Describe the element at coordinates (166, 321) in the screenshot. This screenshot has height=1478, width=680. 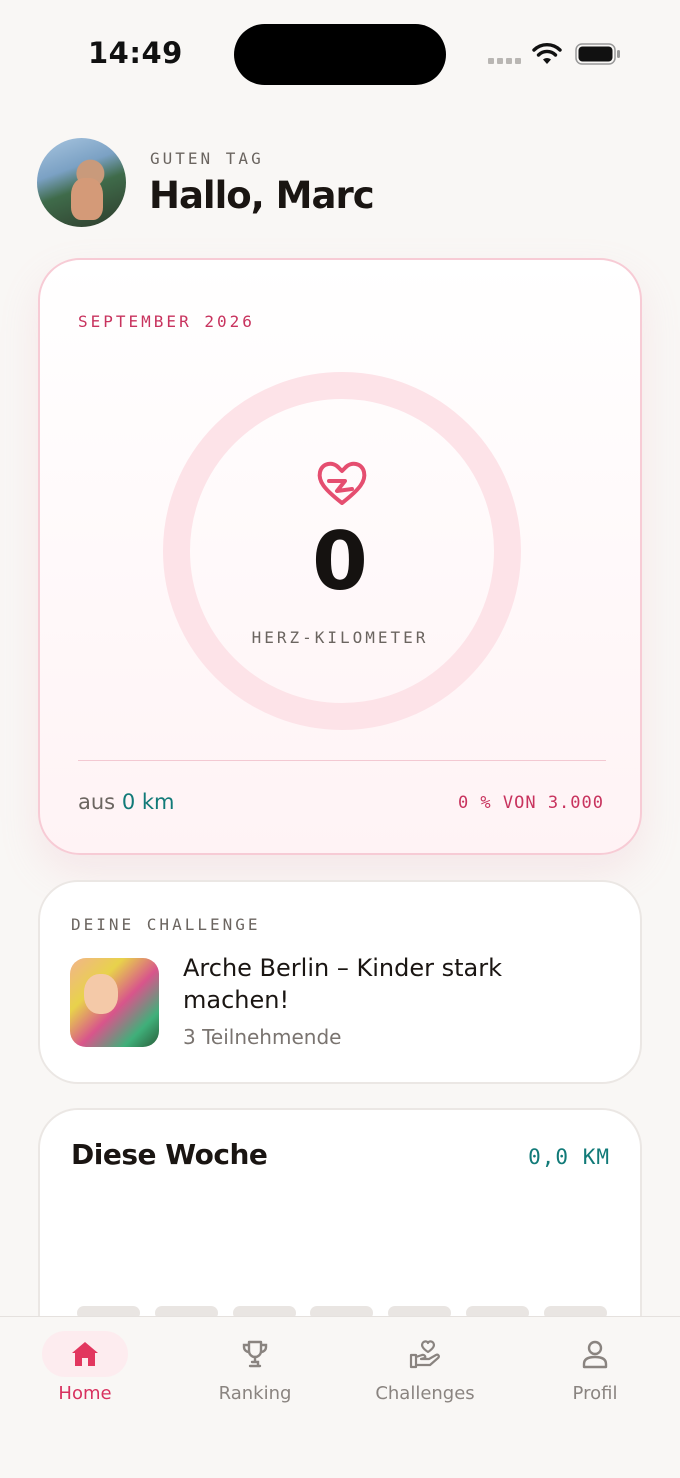
I see `month-label: SEPTEMBER 2026` at that location.